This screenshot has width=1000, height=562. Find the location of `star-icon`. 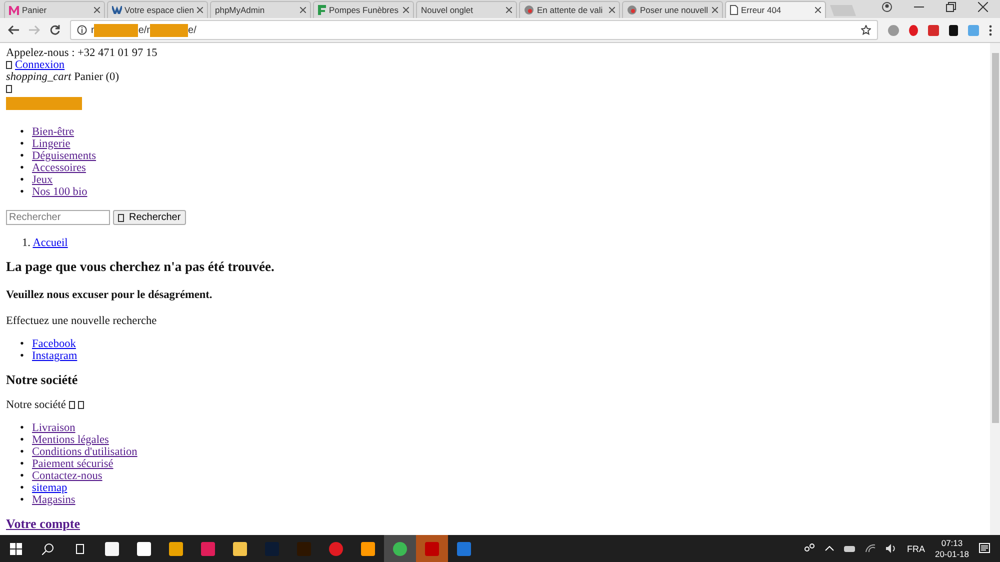

star-icon is located at coordinates (866, 30).